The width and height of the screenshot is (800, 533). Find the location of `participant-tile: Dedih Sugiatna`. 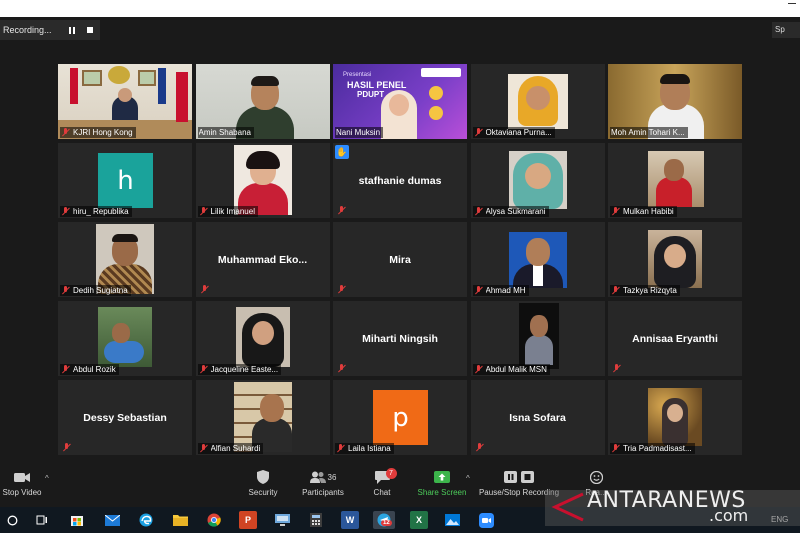

participant-tile: Dedih Sugiatna is located at coordinates (125, 259).